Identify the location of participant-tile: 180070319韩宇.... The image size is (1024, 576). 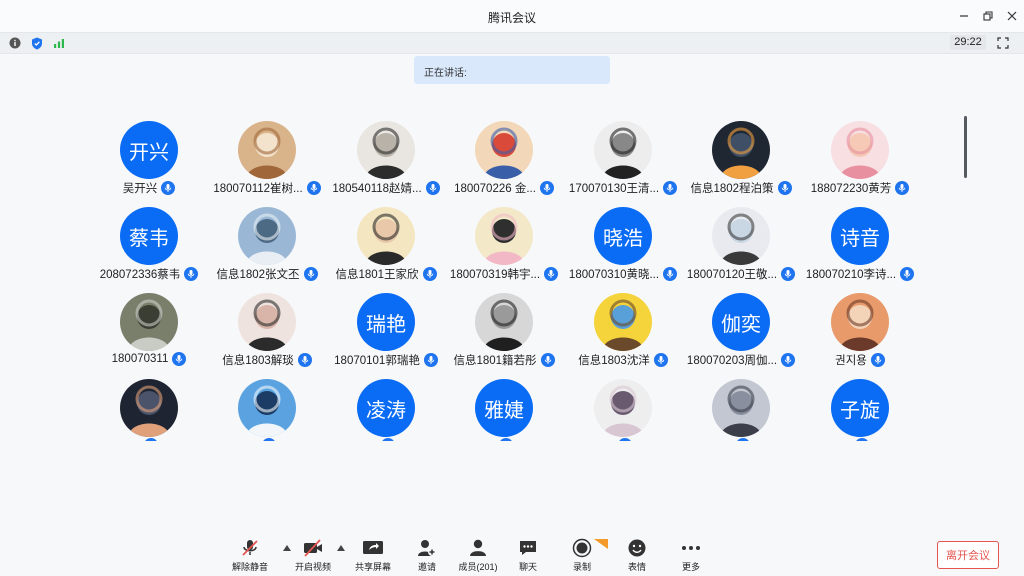
(504, 244).